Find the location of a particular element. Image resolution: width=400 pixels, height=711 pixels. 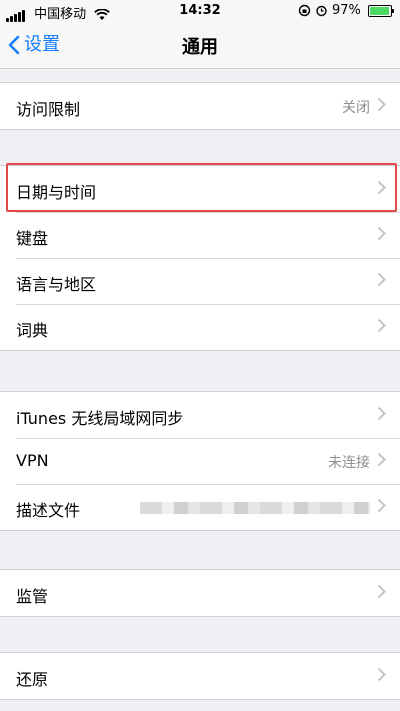

obscured-value is located at coordinates (255, 508).